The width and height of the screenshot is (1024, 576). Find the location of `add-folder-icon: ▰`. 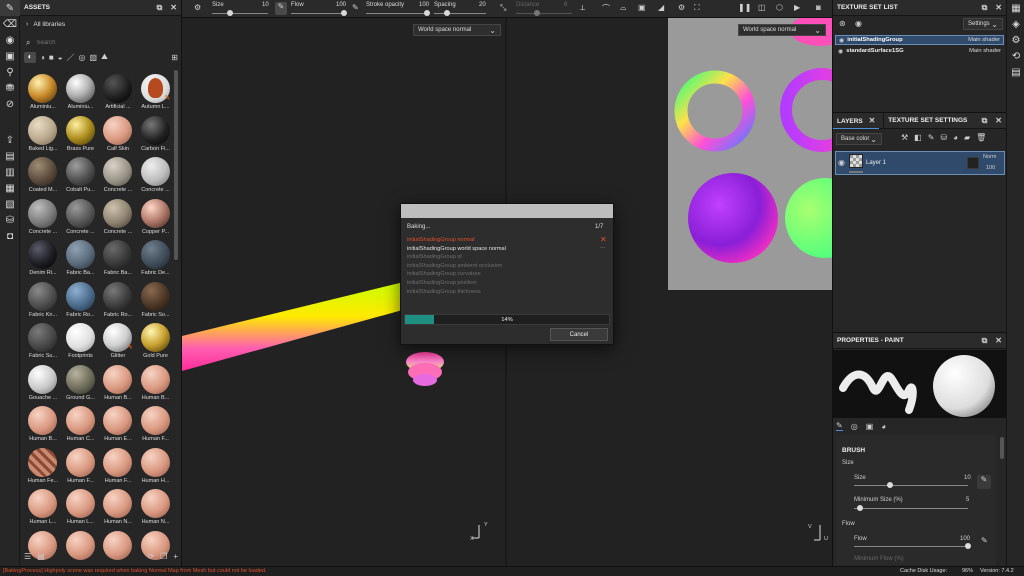

add-folder-icon: ▰ is located at coordinates (967, 137).